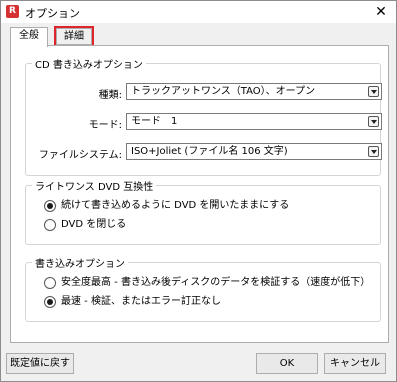  I want to click on close-dvd-radio, so click(50, 225).